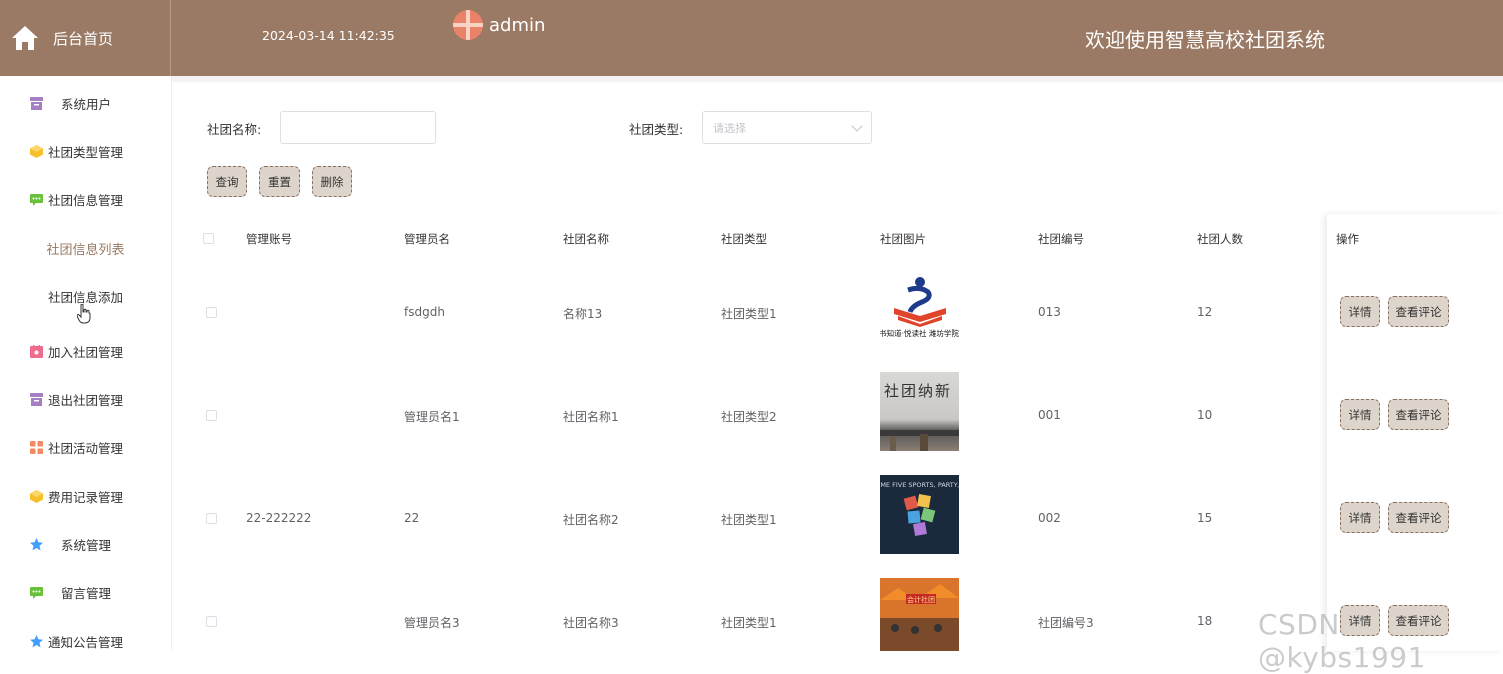 The image size is (1503, 674). I want to click on sidebar-item-label: 社团活动管理, so click(86, 448).